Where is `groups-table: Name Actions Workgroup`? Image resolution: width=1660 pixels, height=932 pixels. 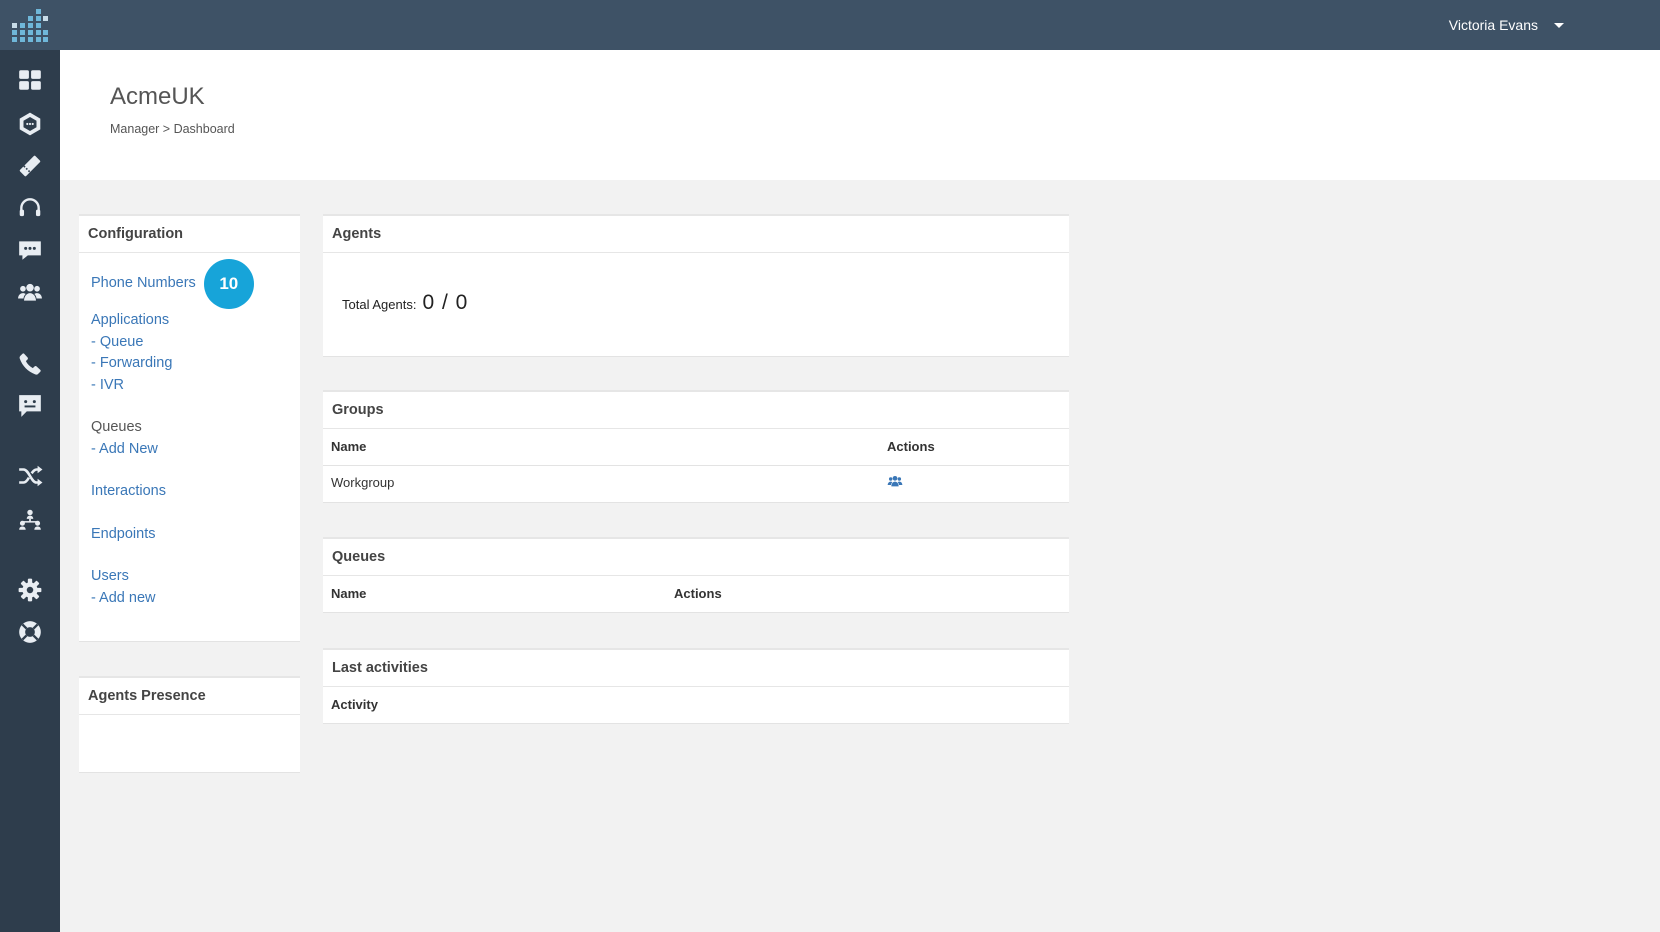
groups-table: Name Actions Workgroup is located at coordinates (696, 464).